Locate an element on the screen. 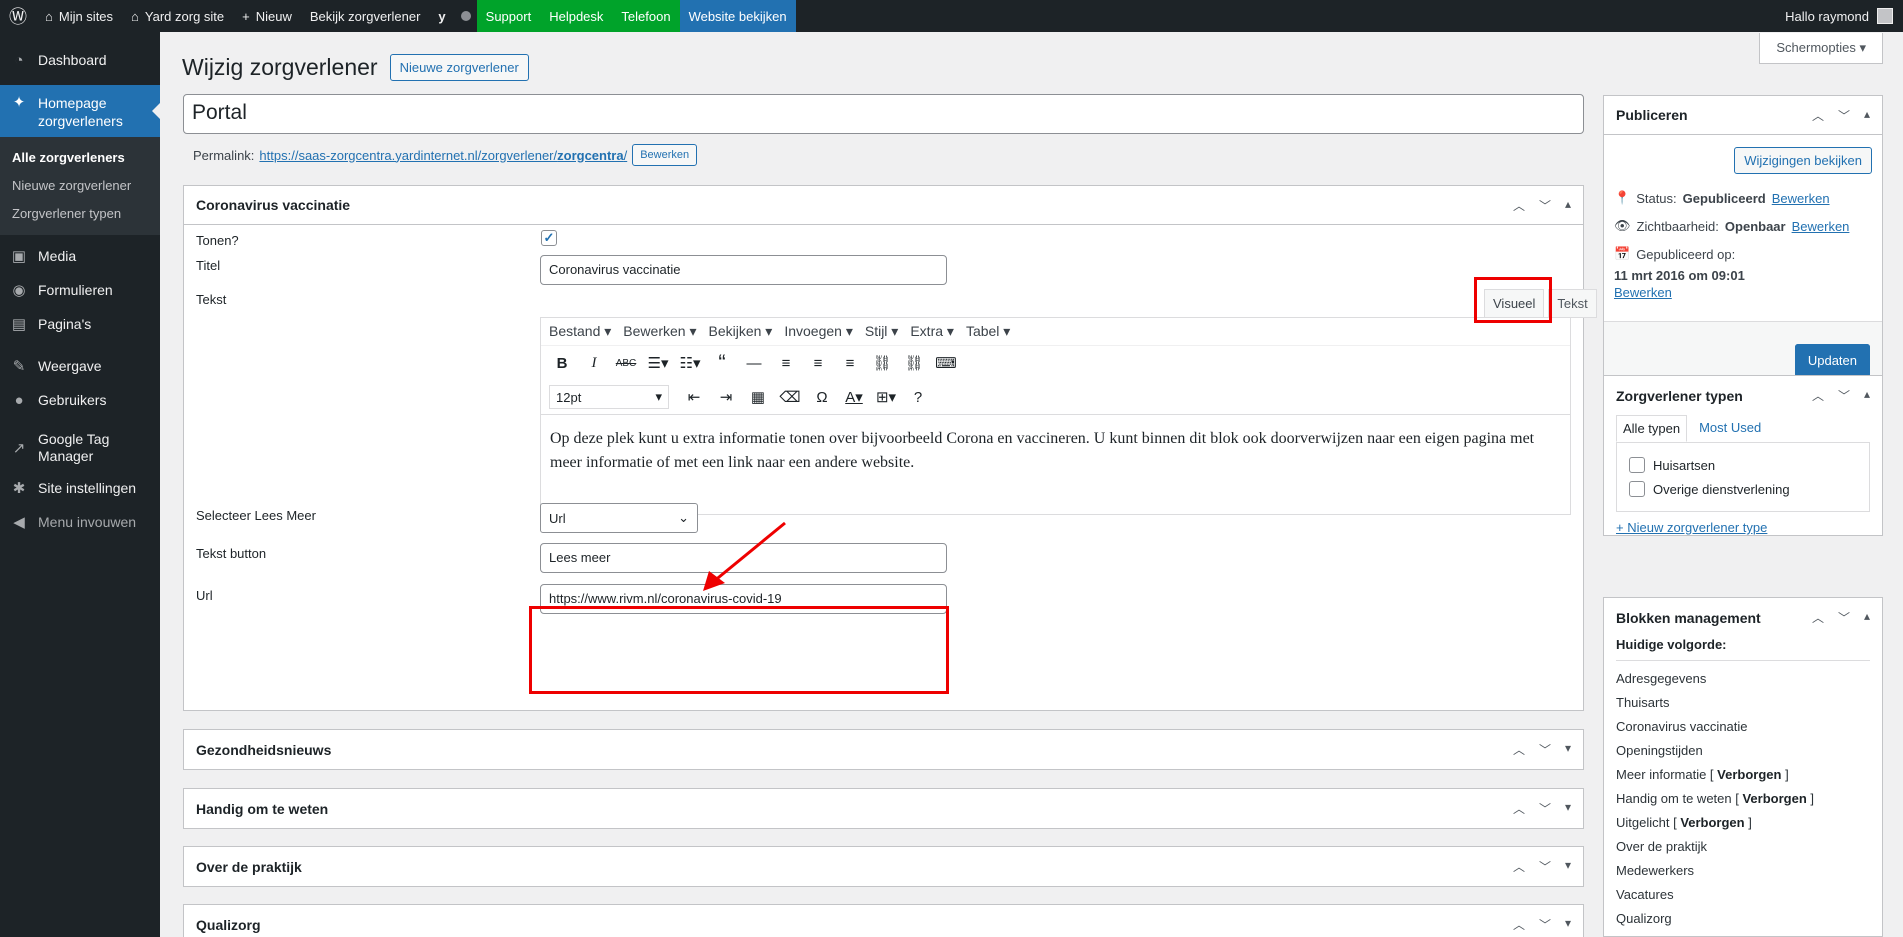 The image size is (1903, 937). corona-title-input: Coronavirus vaccinatie is located at coordinates (743, 270).